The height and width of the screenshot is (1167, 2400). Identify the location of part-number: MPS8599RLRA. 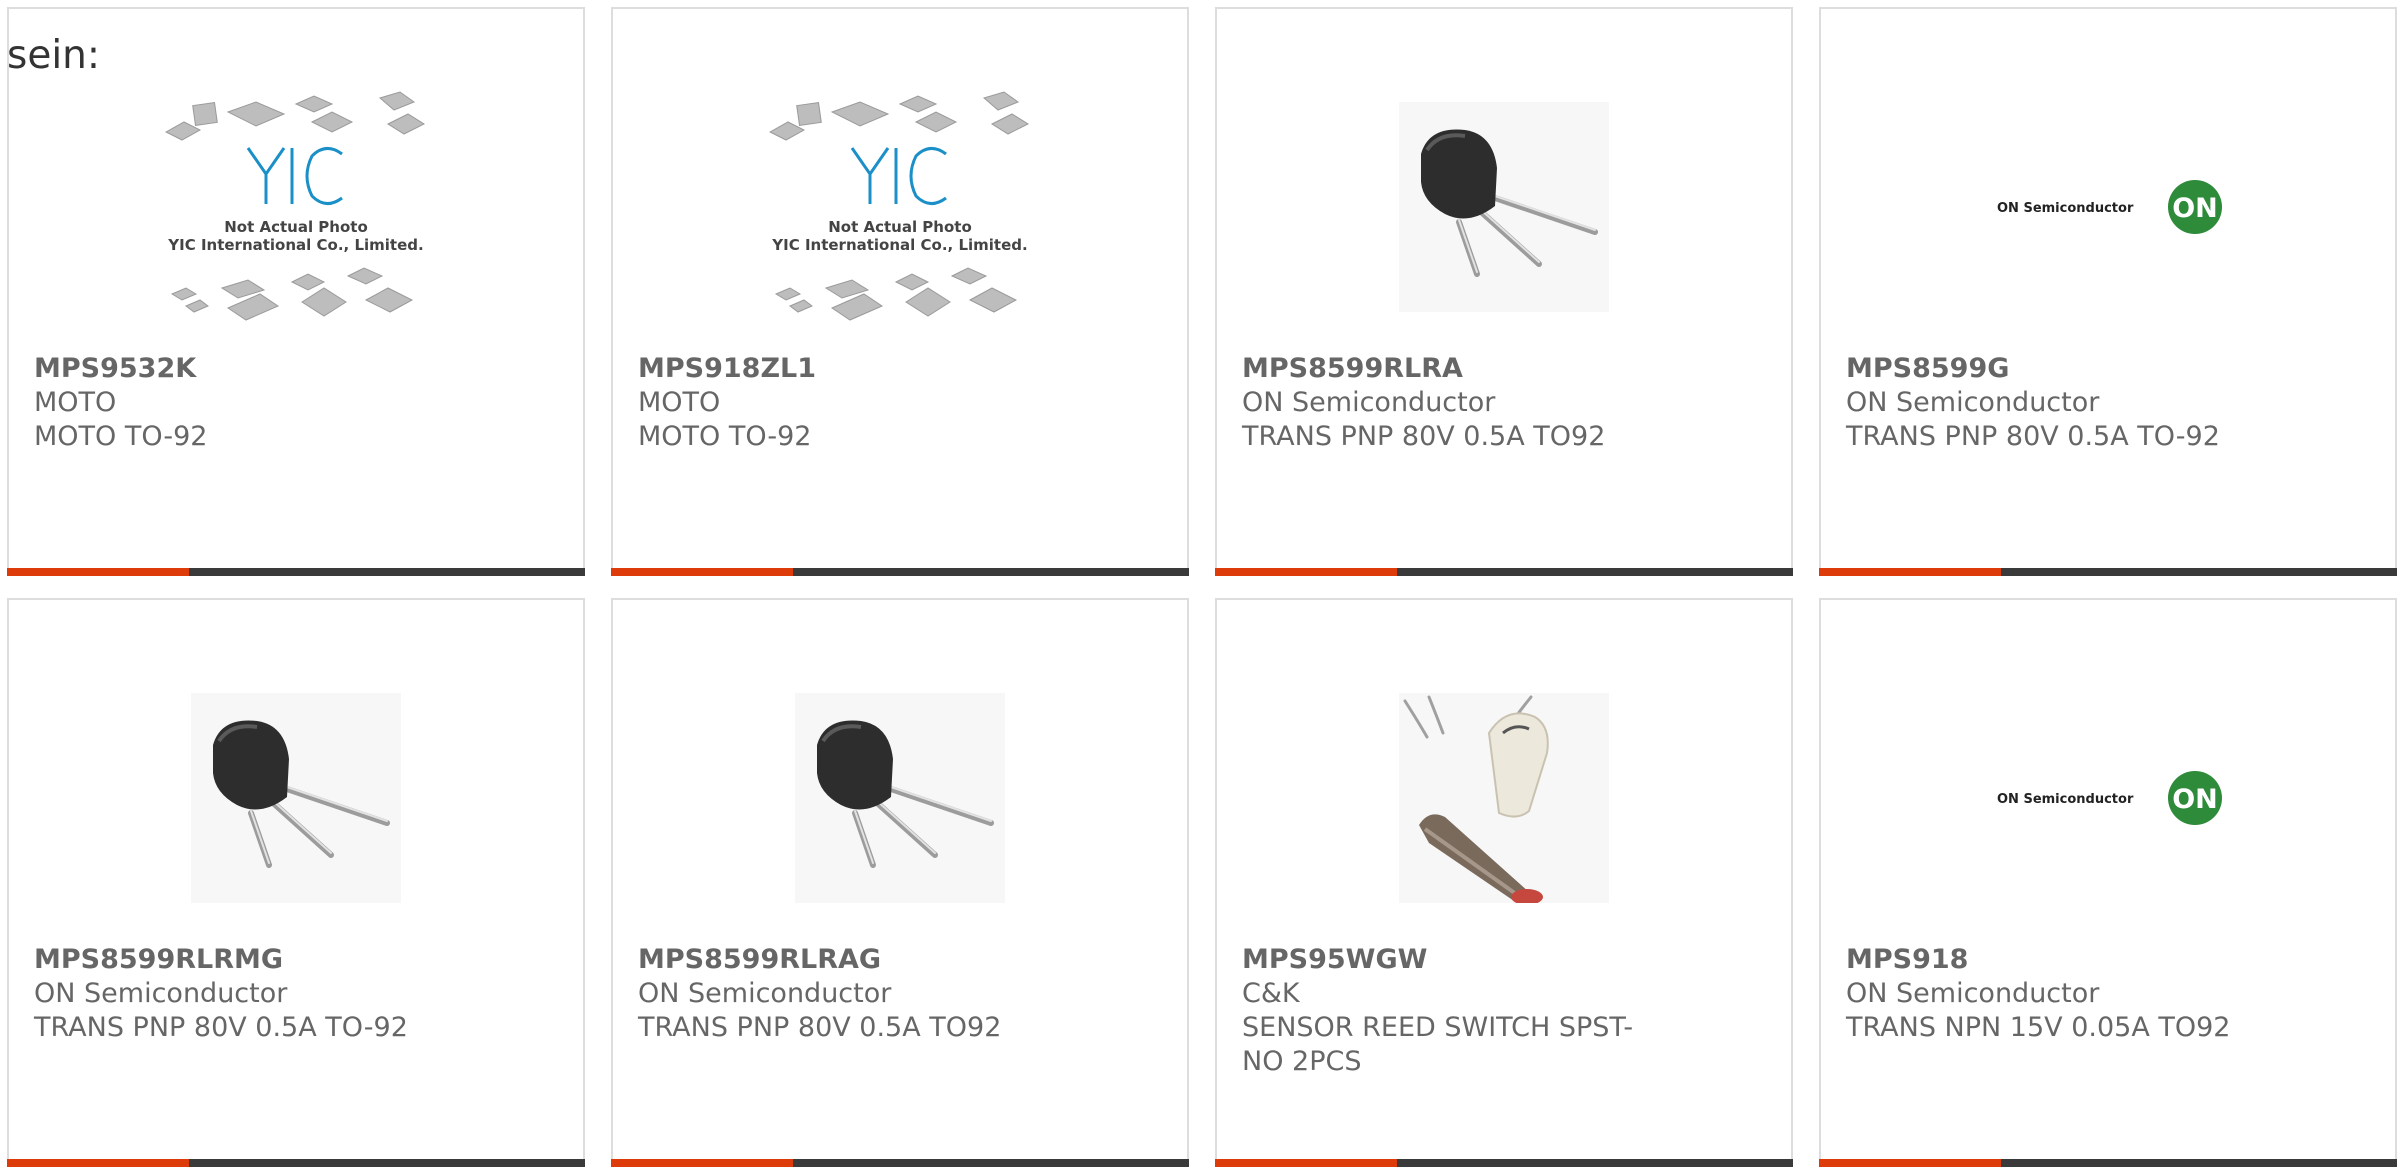
(1506, 369).